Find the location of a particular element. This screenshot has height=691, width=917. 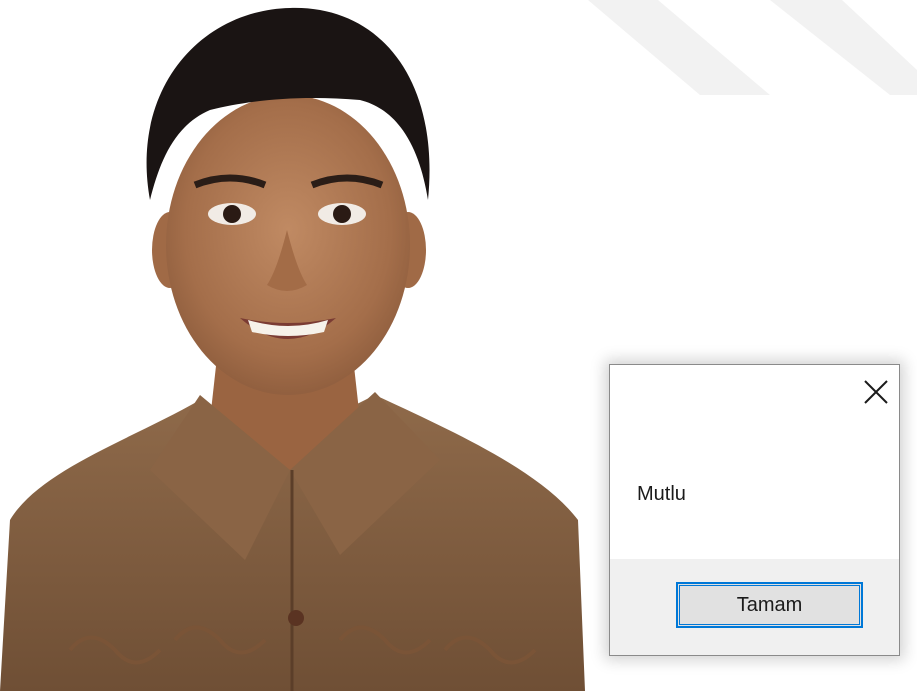

close-button is located at coordinates (876, 392).